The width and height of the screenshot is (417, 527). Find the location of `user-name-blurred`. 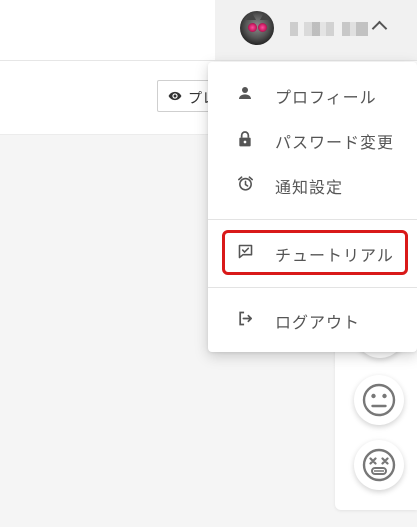

user-name-blurred is located at coordinates (329, 29).